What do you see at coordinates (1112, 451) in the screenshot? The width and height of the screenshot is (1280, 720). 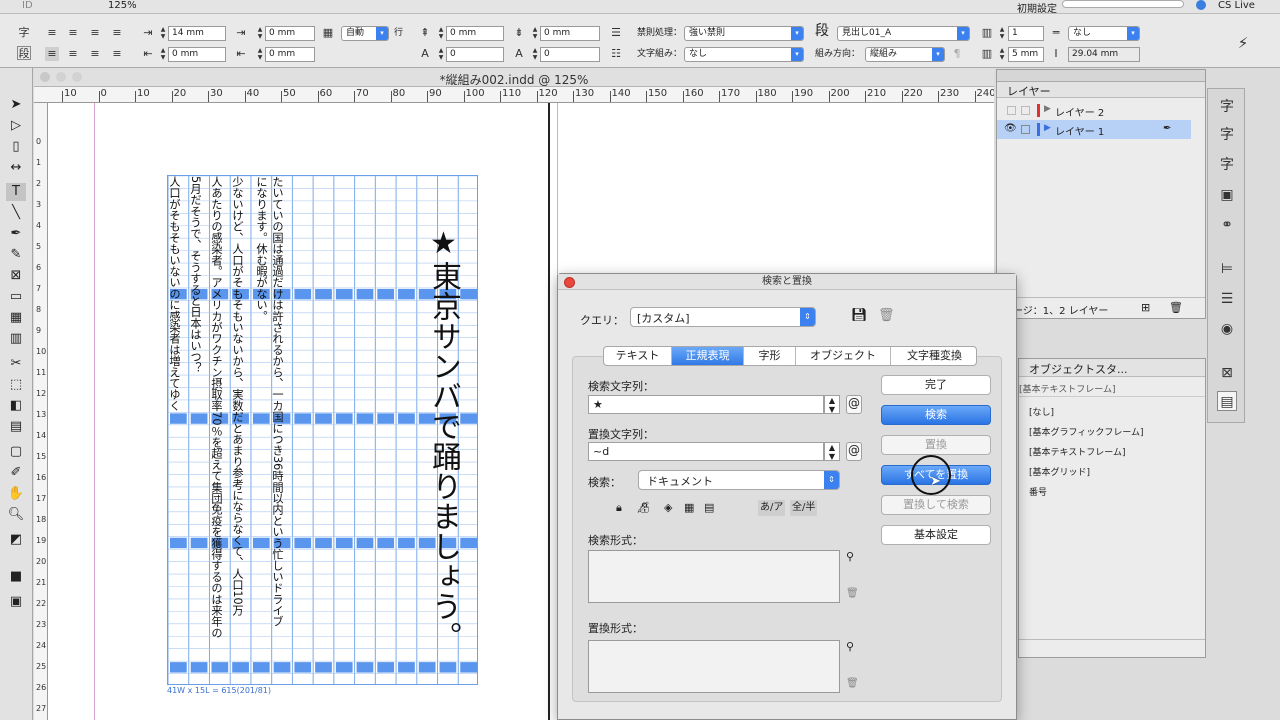 I see `style-row: [基本テキストフレーム]` at bounding box center [1112, 451].